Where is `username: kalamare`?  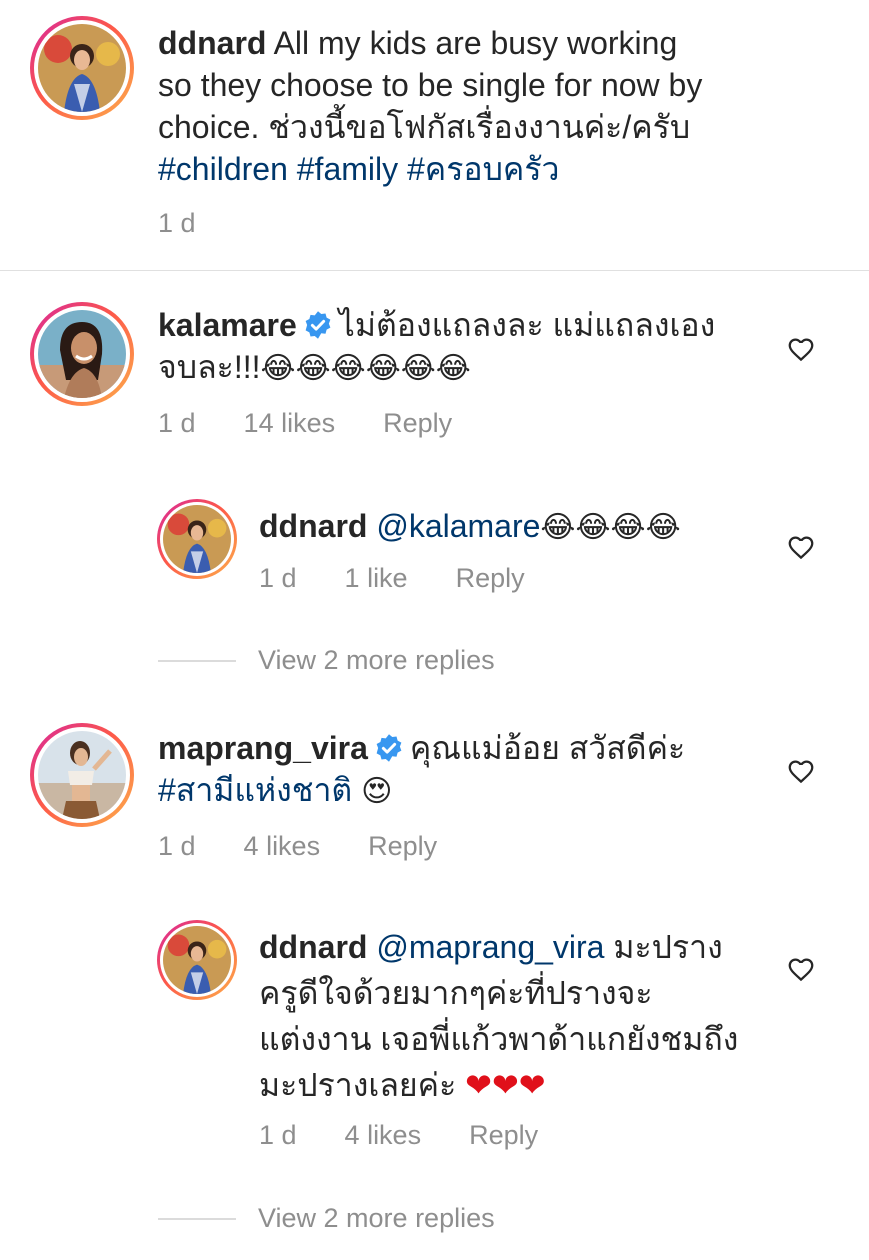
username: kalamare is located at coordinates (227, 325).